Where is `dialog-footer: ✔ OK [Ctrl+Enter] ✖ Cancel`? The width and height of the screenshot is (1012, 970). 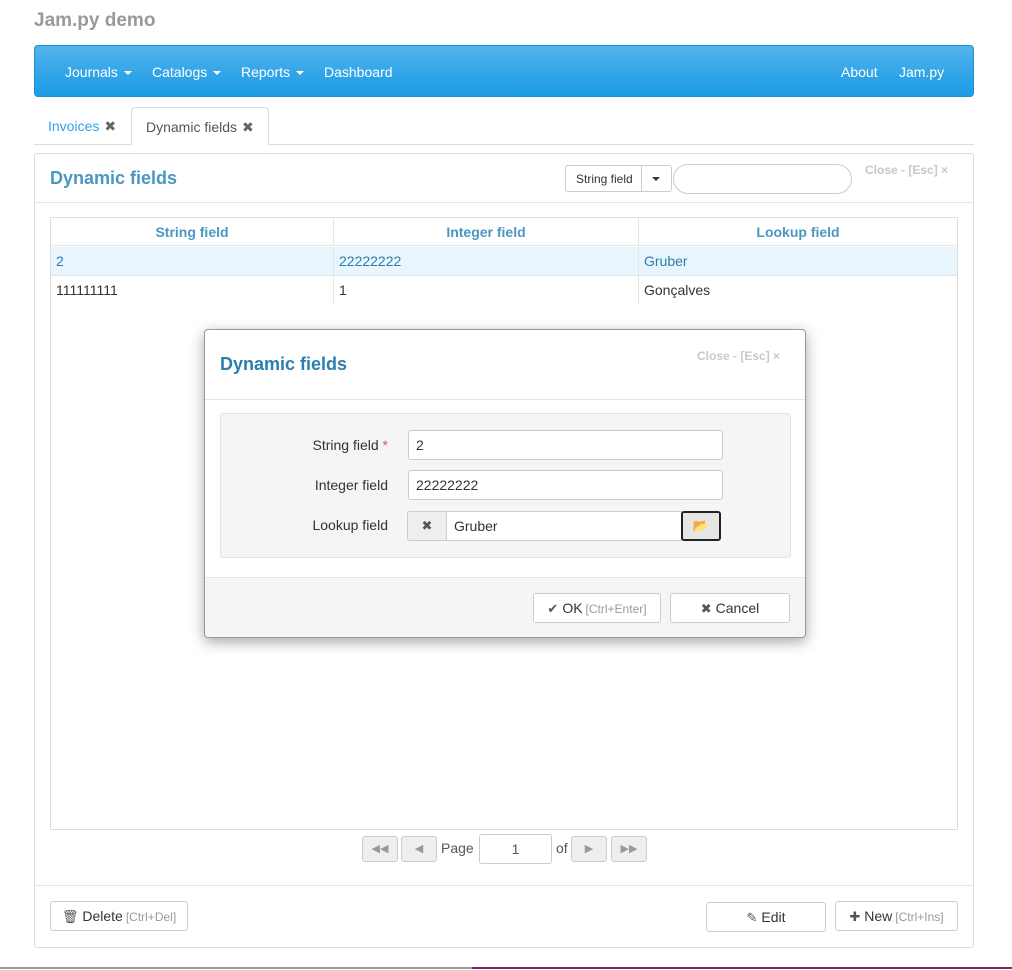
dialog-footer: ✔ OK [Ctrl+Enter] ✖ Cancel is located at coordinates (505, 607).